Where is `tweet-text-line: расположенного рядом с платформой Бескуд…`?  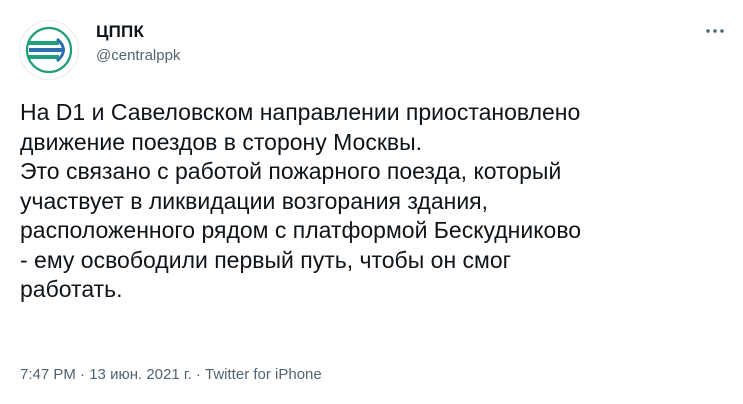
tweet-text-line: расположенного рядом с платформой Бескуд… is located at coordinates (301, 230).